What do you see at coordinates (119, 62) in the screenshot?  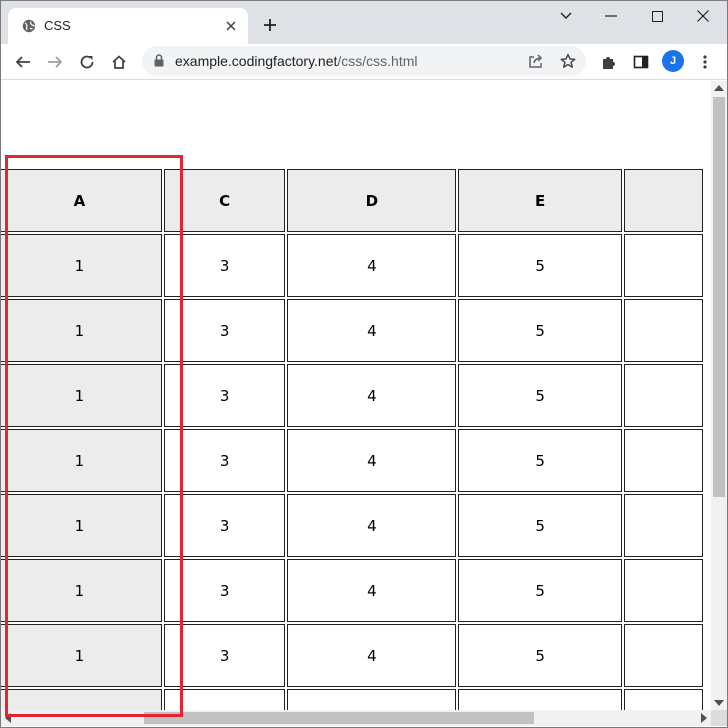 I see `home-icon` at bounding box center [119, 62].